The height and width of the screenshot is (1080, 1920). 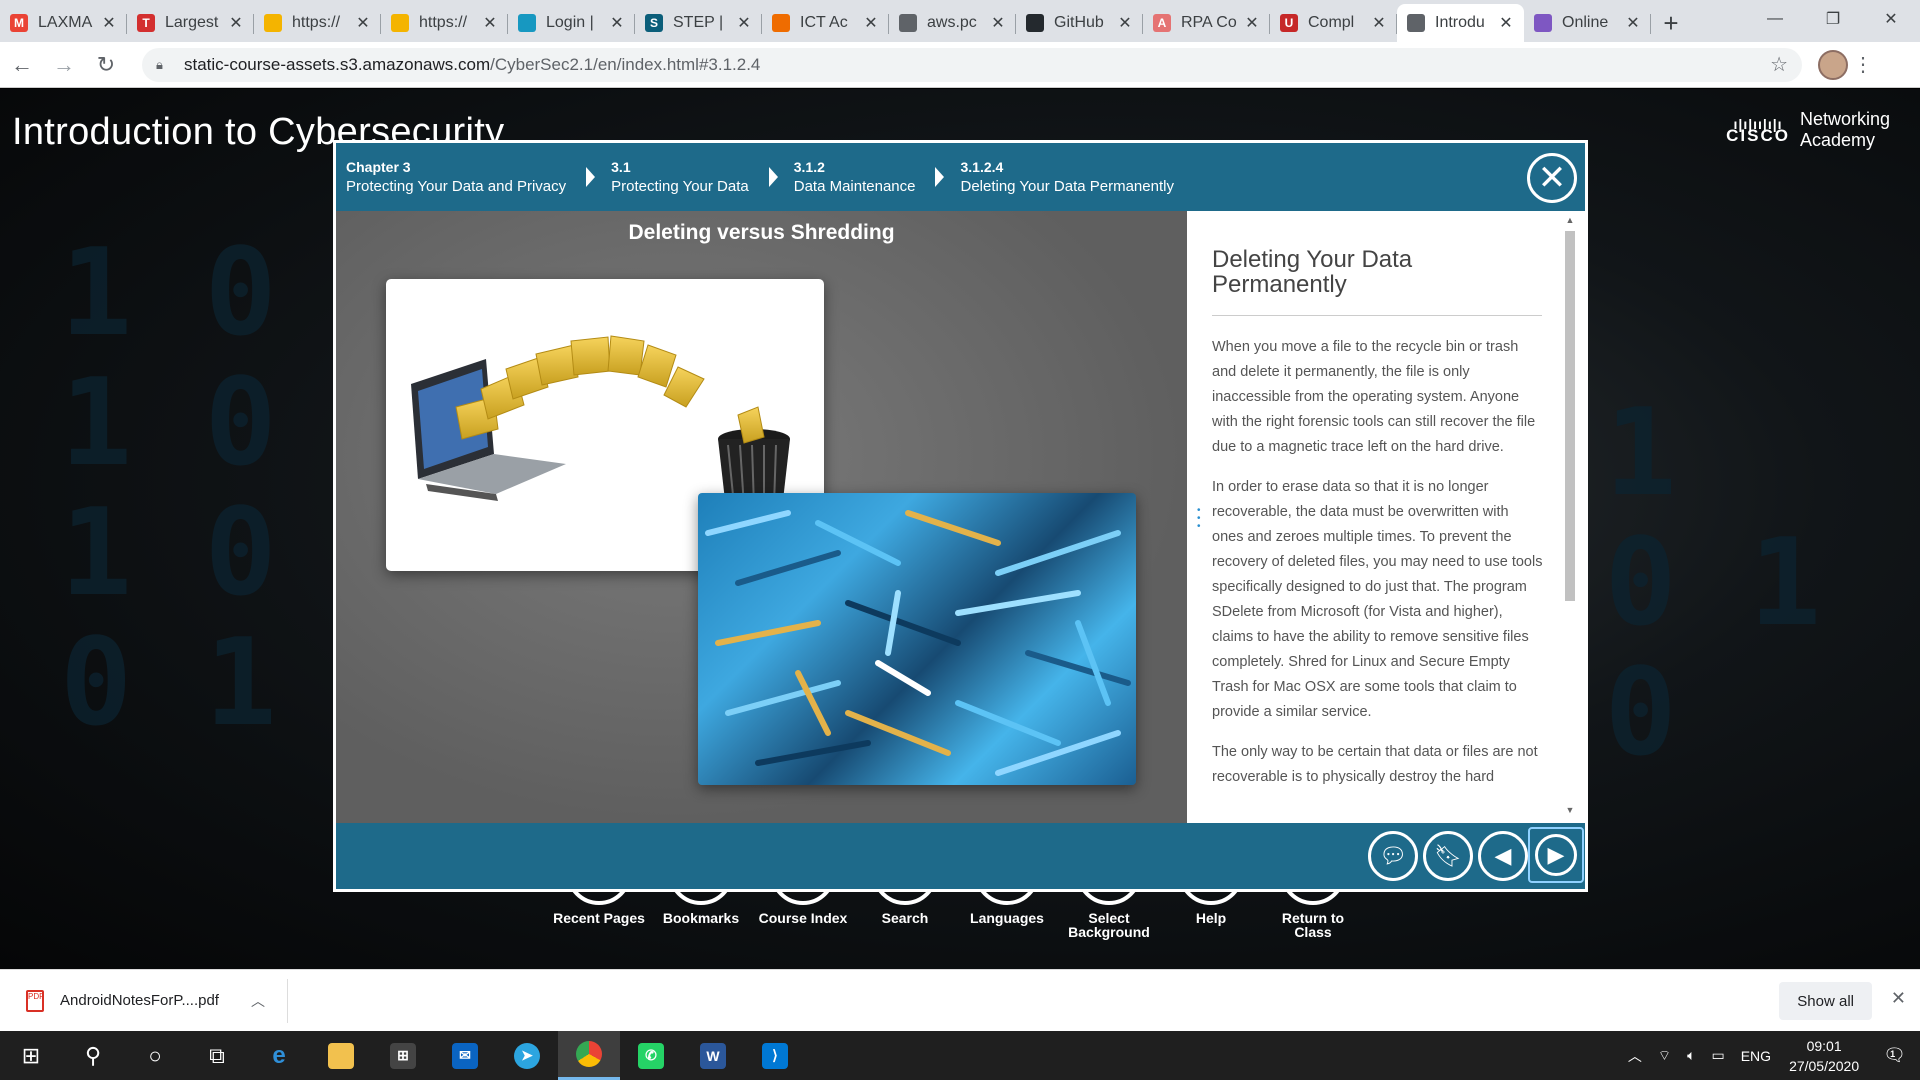 I want to click on tab-title: https://, so click(x=443, y=22).